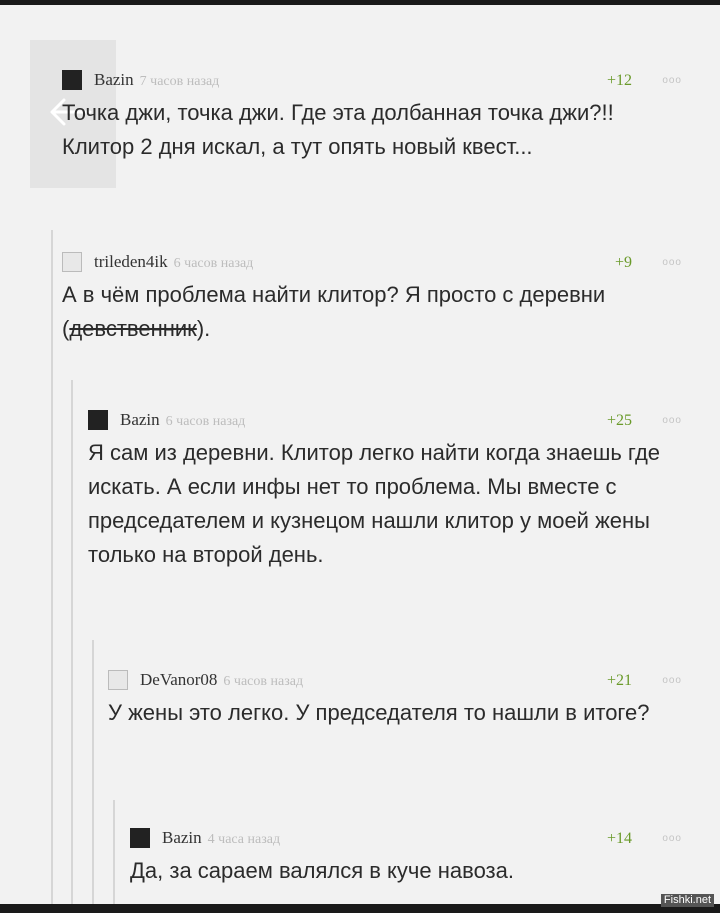  What do you see at coordinates (360, 2) in the screenshot?
I see `top-border` at bounding box center [360, 2].